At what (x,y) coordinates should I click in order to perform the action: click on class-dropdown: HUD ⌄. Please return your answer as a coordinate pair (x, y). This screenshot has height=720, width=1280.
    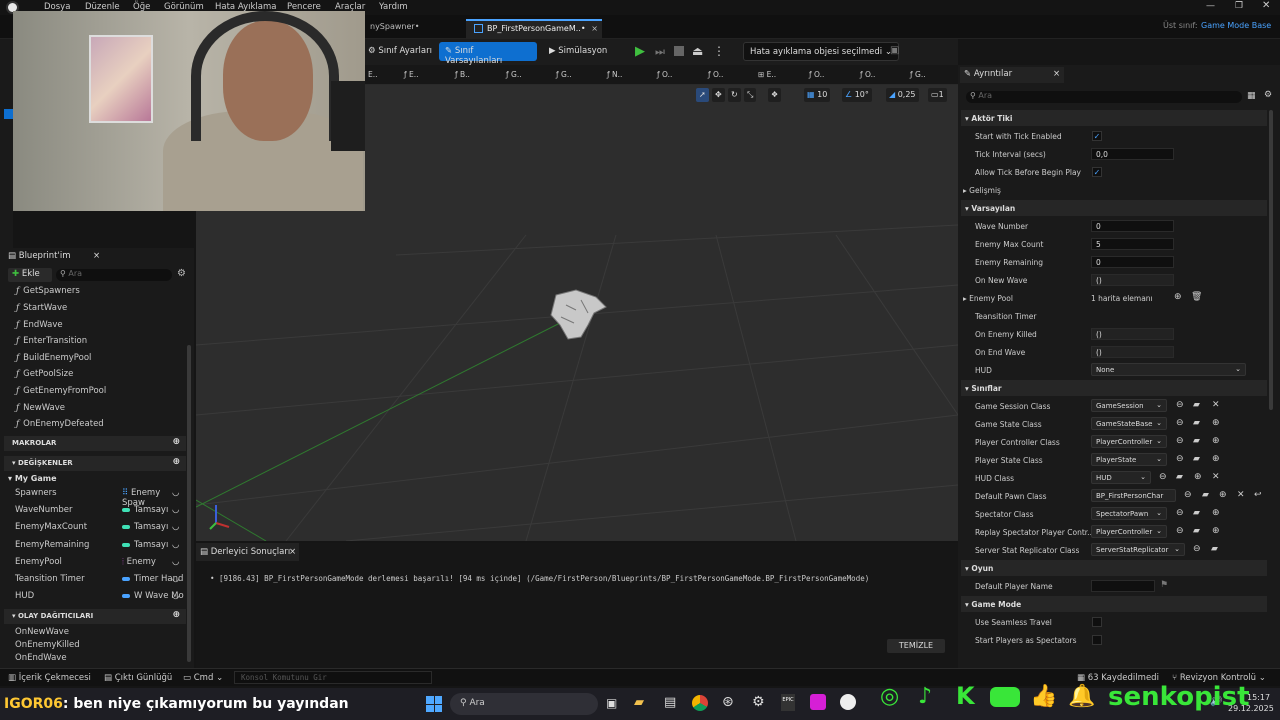
    Looking at the image, I should click on (1121, 477).